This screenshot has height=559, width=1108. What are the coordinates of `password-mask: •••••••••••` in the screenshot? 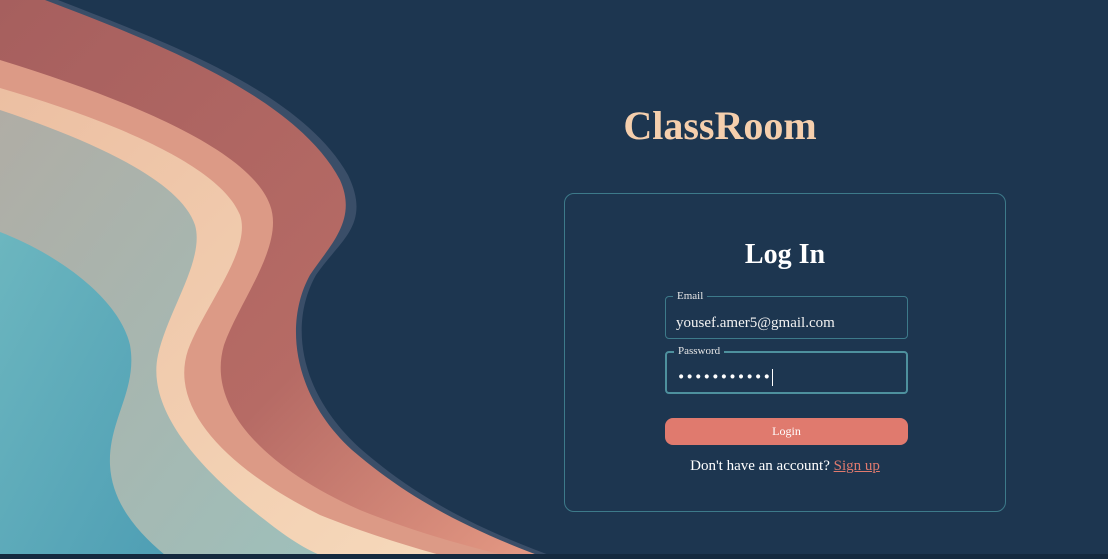 It's located at (724, 377).